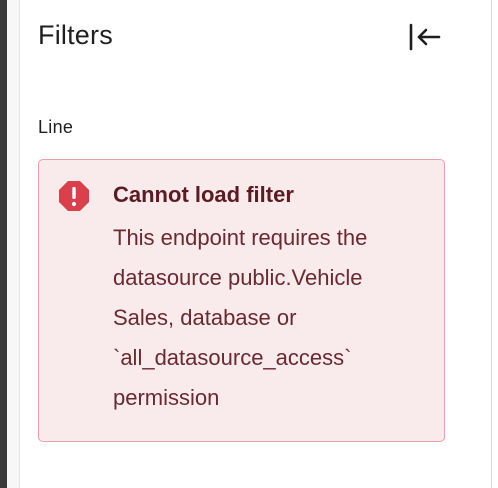  I want to click on left-edge, so click(10, 244).